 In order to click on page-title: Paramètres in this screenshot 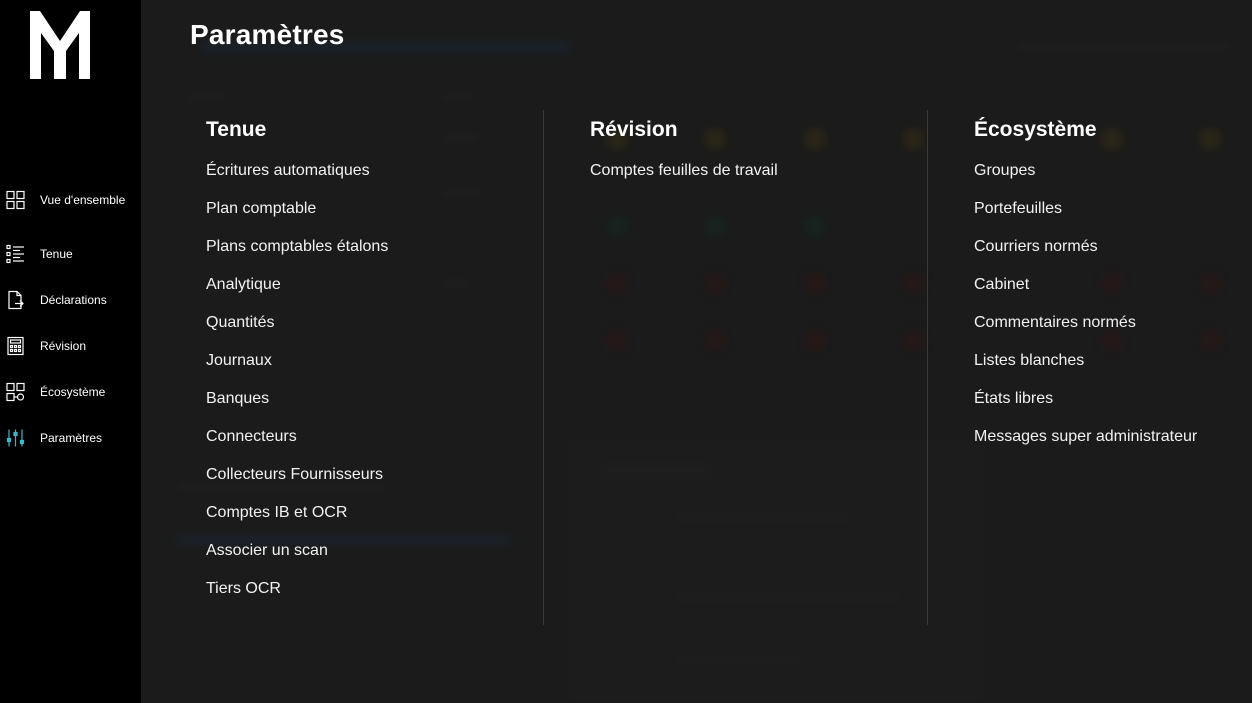, I will do `click(267, 34)`.